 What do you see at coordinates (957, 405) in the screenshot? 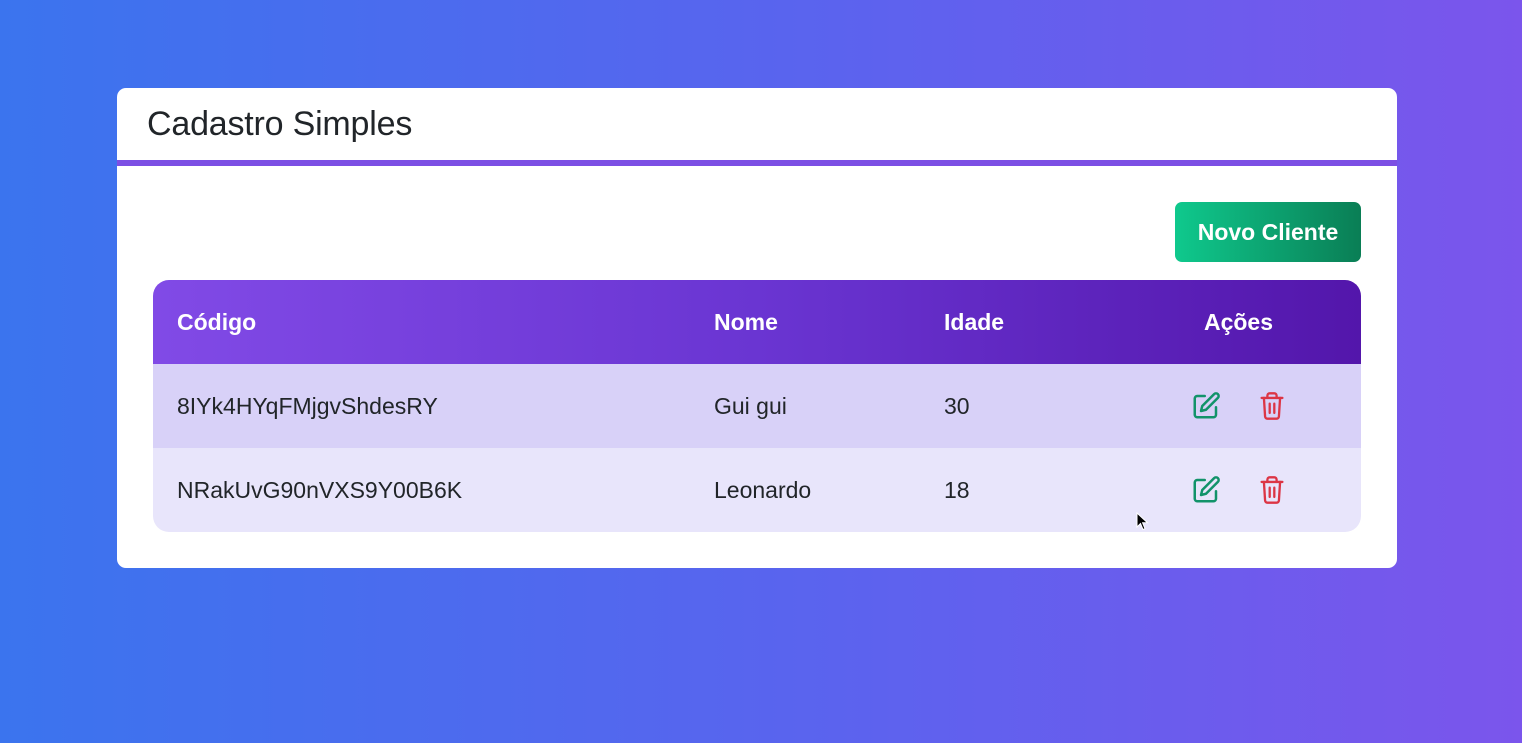
I see `cell-idade: 30` at bounding box center [957, 405].